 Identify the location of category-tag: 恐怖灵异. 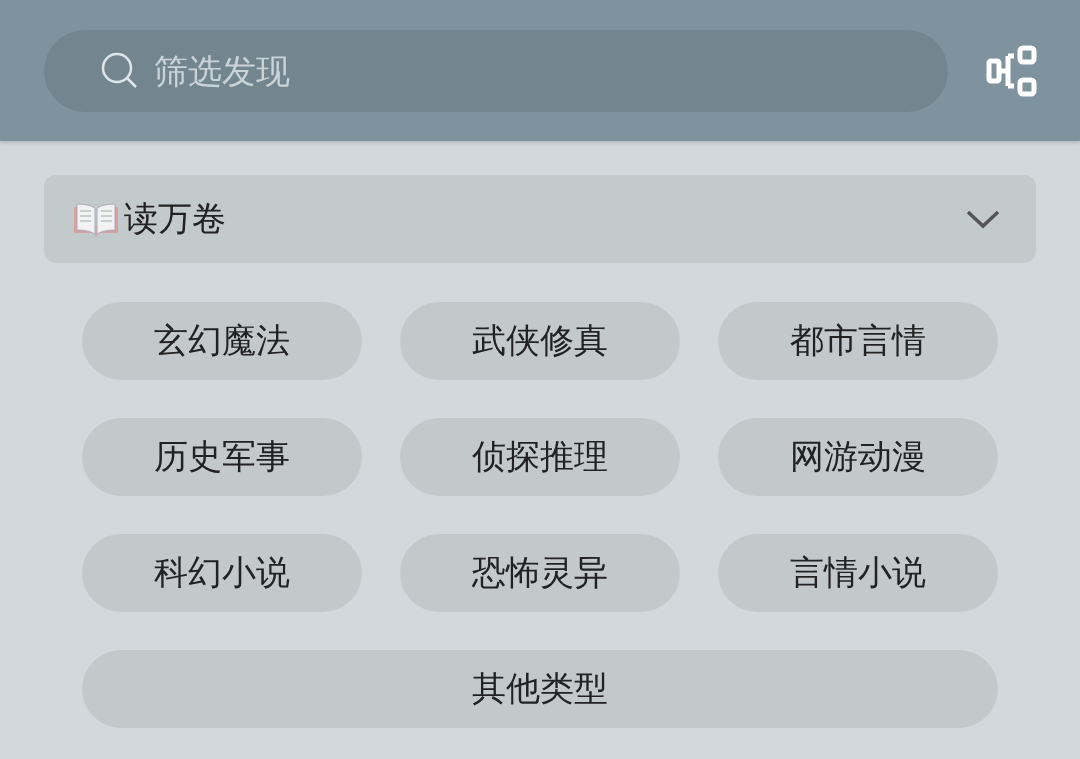
(540, 573).